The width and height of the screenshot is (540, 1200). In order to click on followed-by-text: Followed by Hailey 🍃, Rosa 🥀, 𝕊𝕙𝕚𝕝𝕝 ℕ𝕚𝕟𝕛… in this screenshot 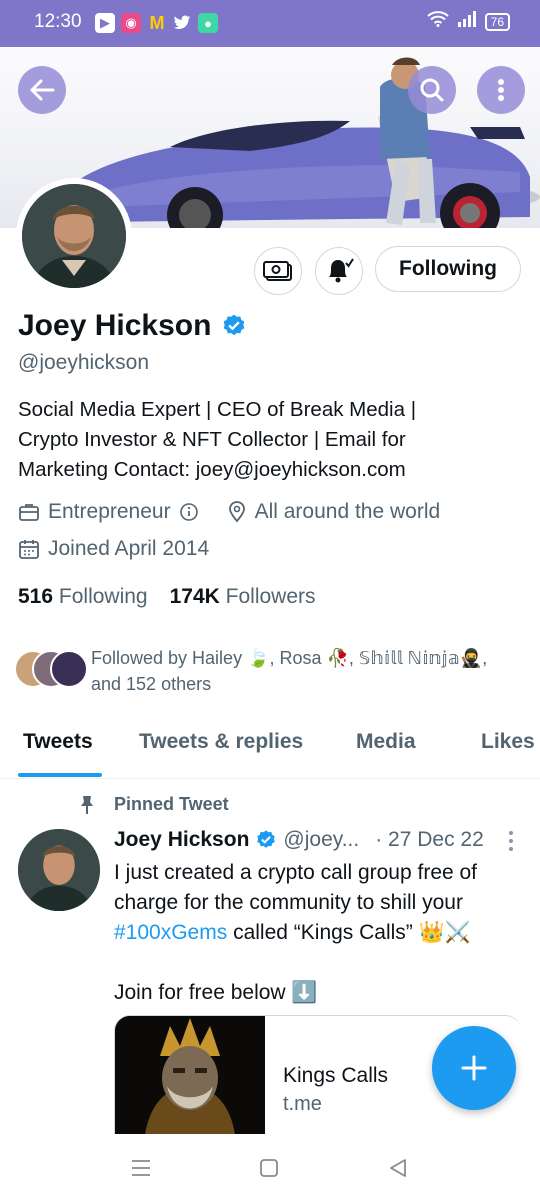, I will do `click(289, 671)`.